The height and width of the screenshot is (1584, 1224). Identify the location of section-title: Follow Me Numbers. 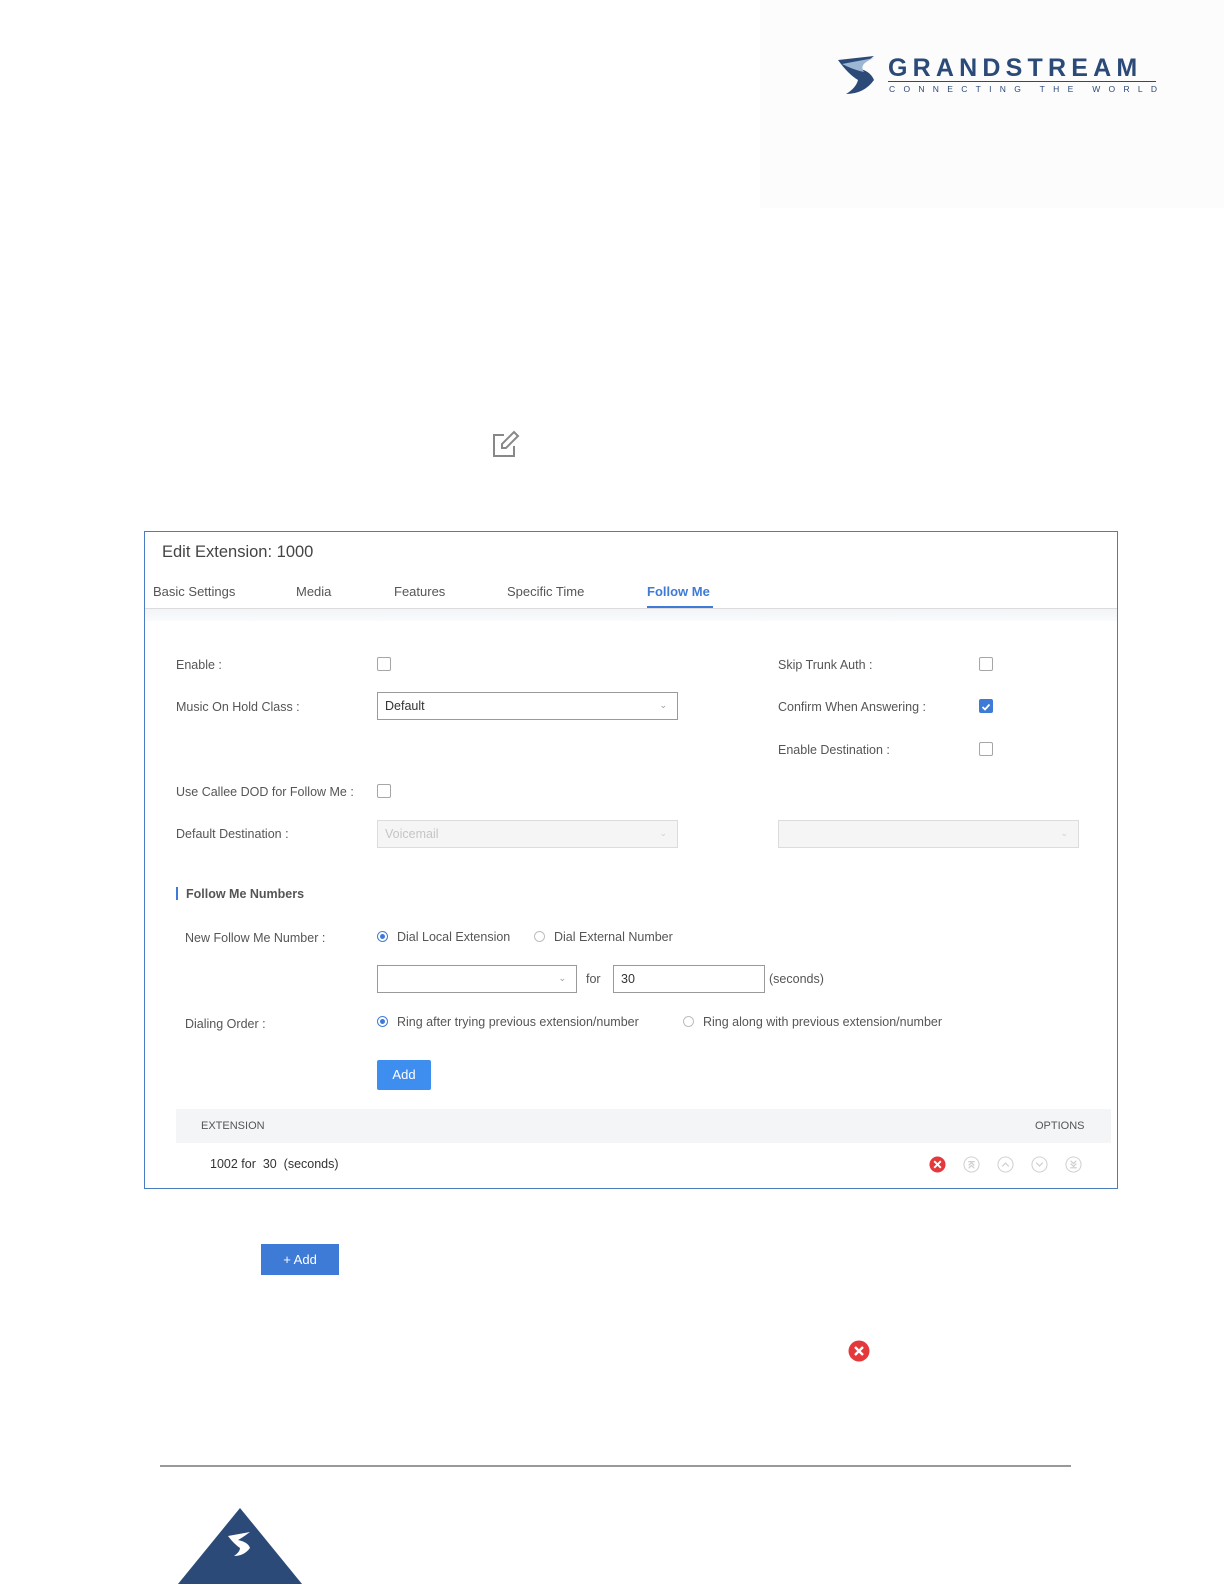
(245, 894).